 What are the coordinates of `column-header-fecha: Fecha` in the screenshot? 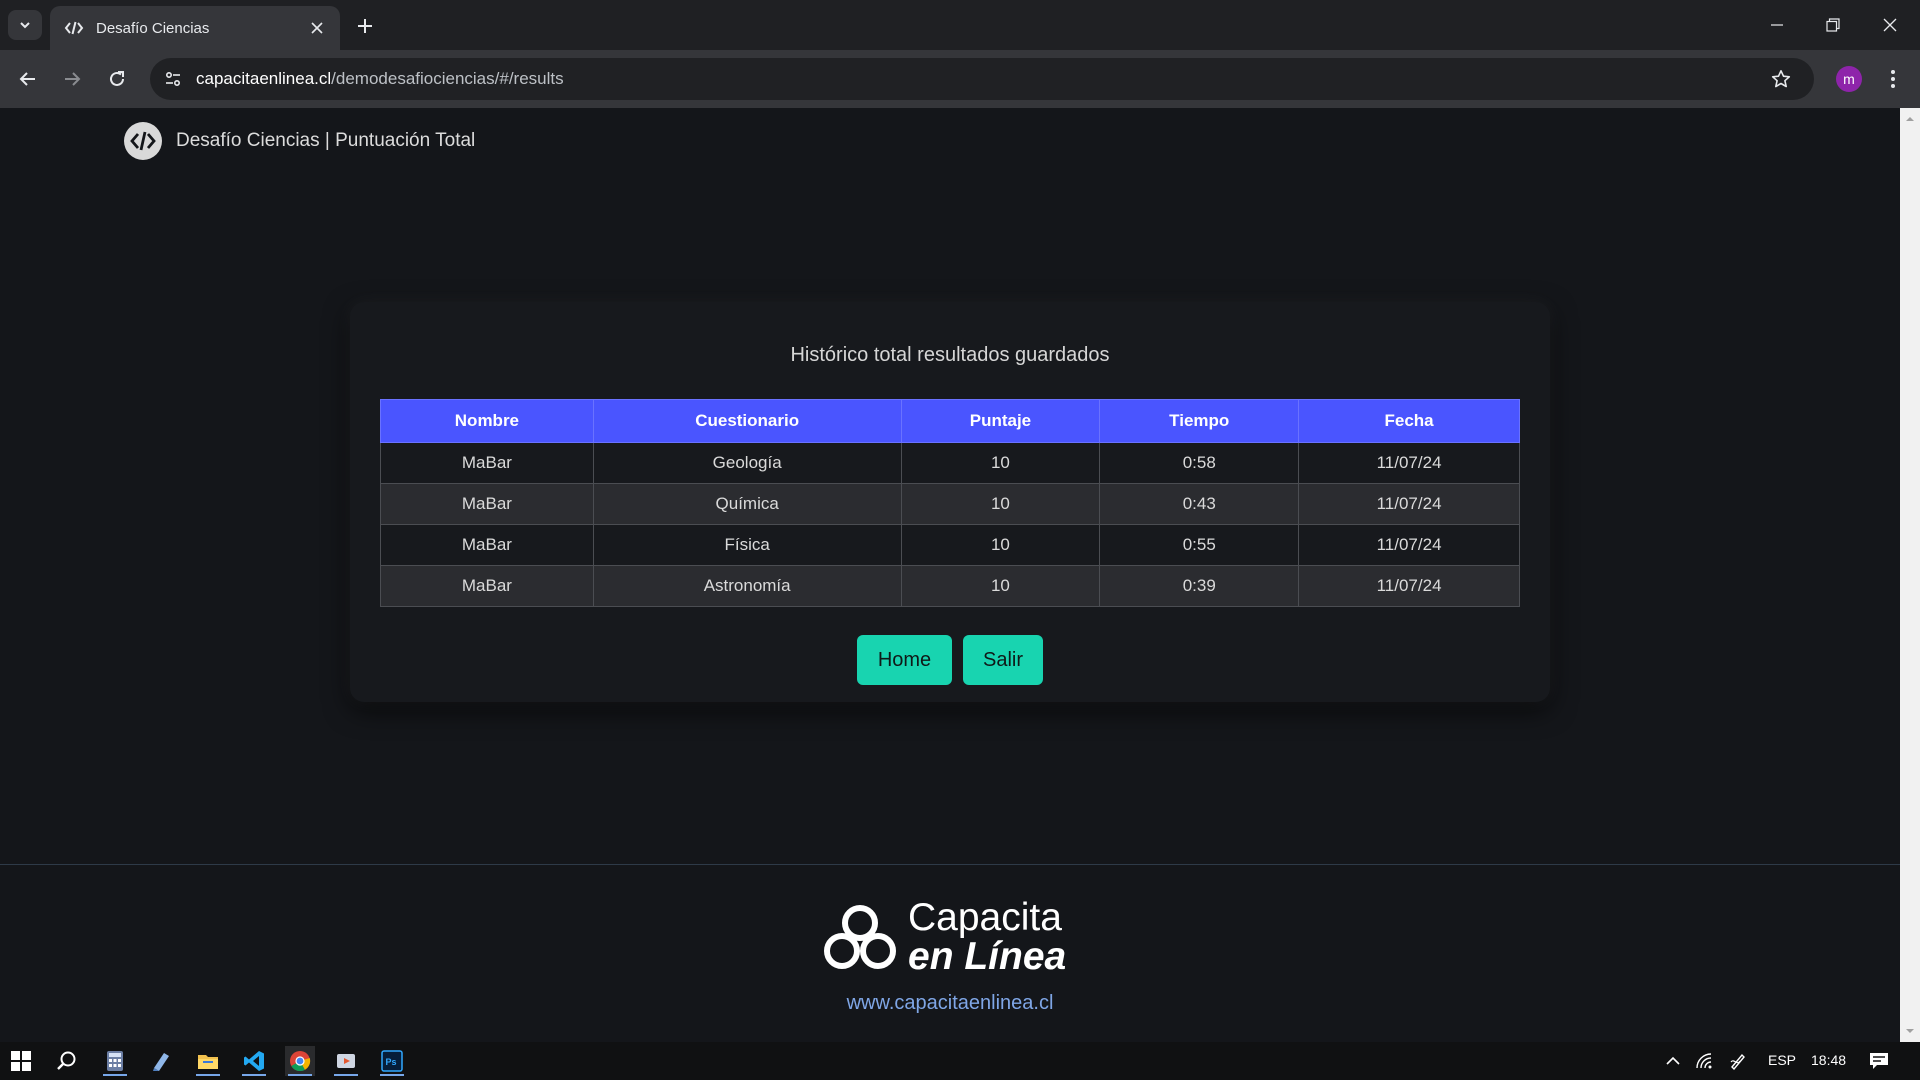 It's located at (1409, 421).